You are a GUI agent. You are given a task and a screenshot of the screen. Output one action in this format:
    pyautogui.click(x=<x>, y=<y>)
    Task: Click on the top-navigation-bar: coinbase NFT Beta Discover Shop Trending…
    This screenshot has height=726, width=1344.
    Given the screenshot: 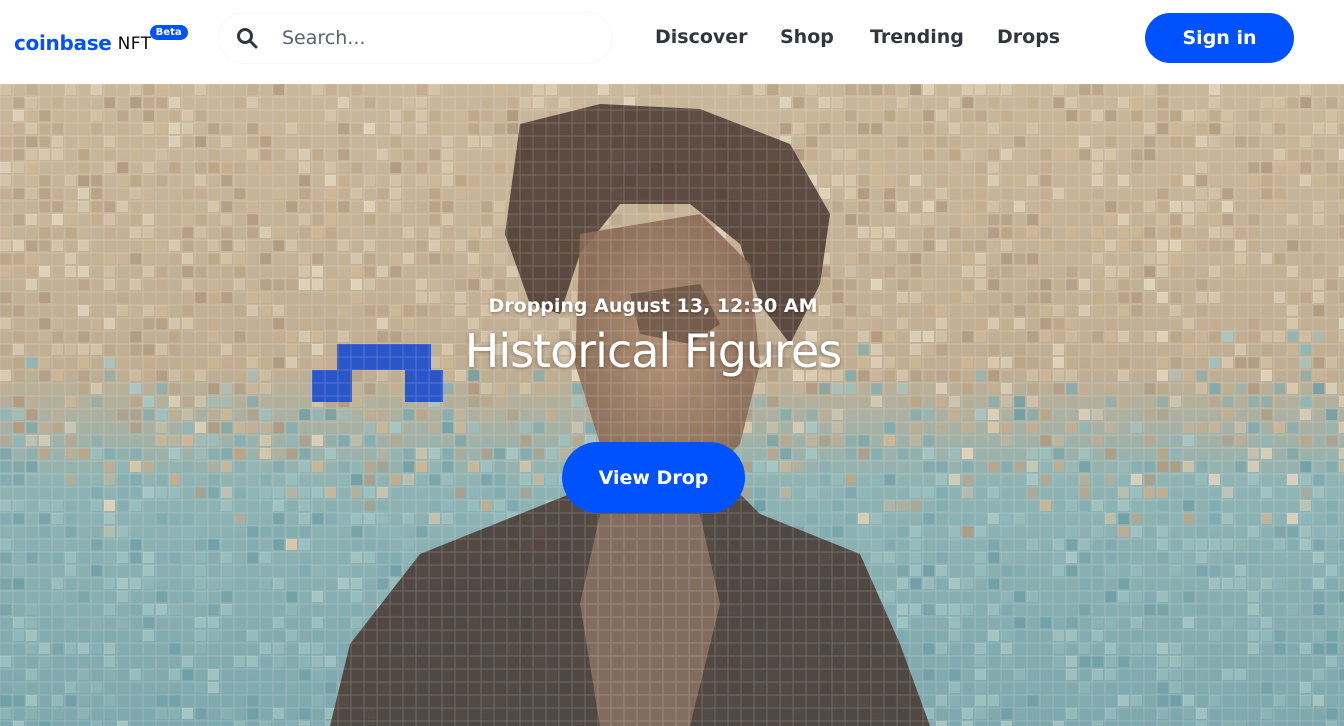 What is the action you would take?
    pyautogui.click(x=672, y=42)
    